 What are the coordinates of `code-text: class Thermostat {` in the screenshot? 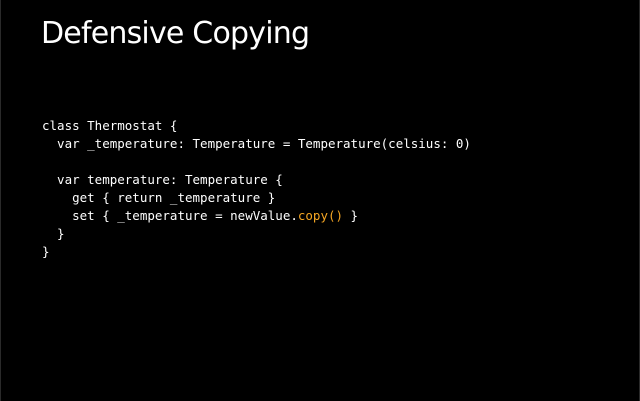 It's located at (110, 125).